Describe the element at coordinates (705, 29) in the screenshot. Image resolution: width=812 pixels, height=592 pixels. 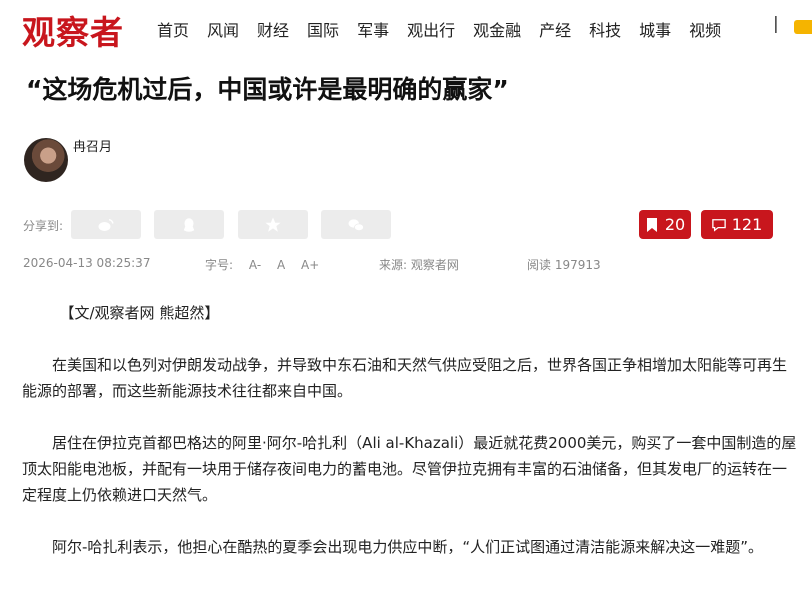
I see `nav-item-video: 视频` at that location.